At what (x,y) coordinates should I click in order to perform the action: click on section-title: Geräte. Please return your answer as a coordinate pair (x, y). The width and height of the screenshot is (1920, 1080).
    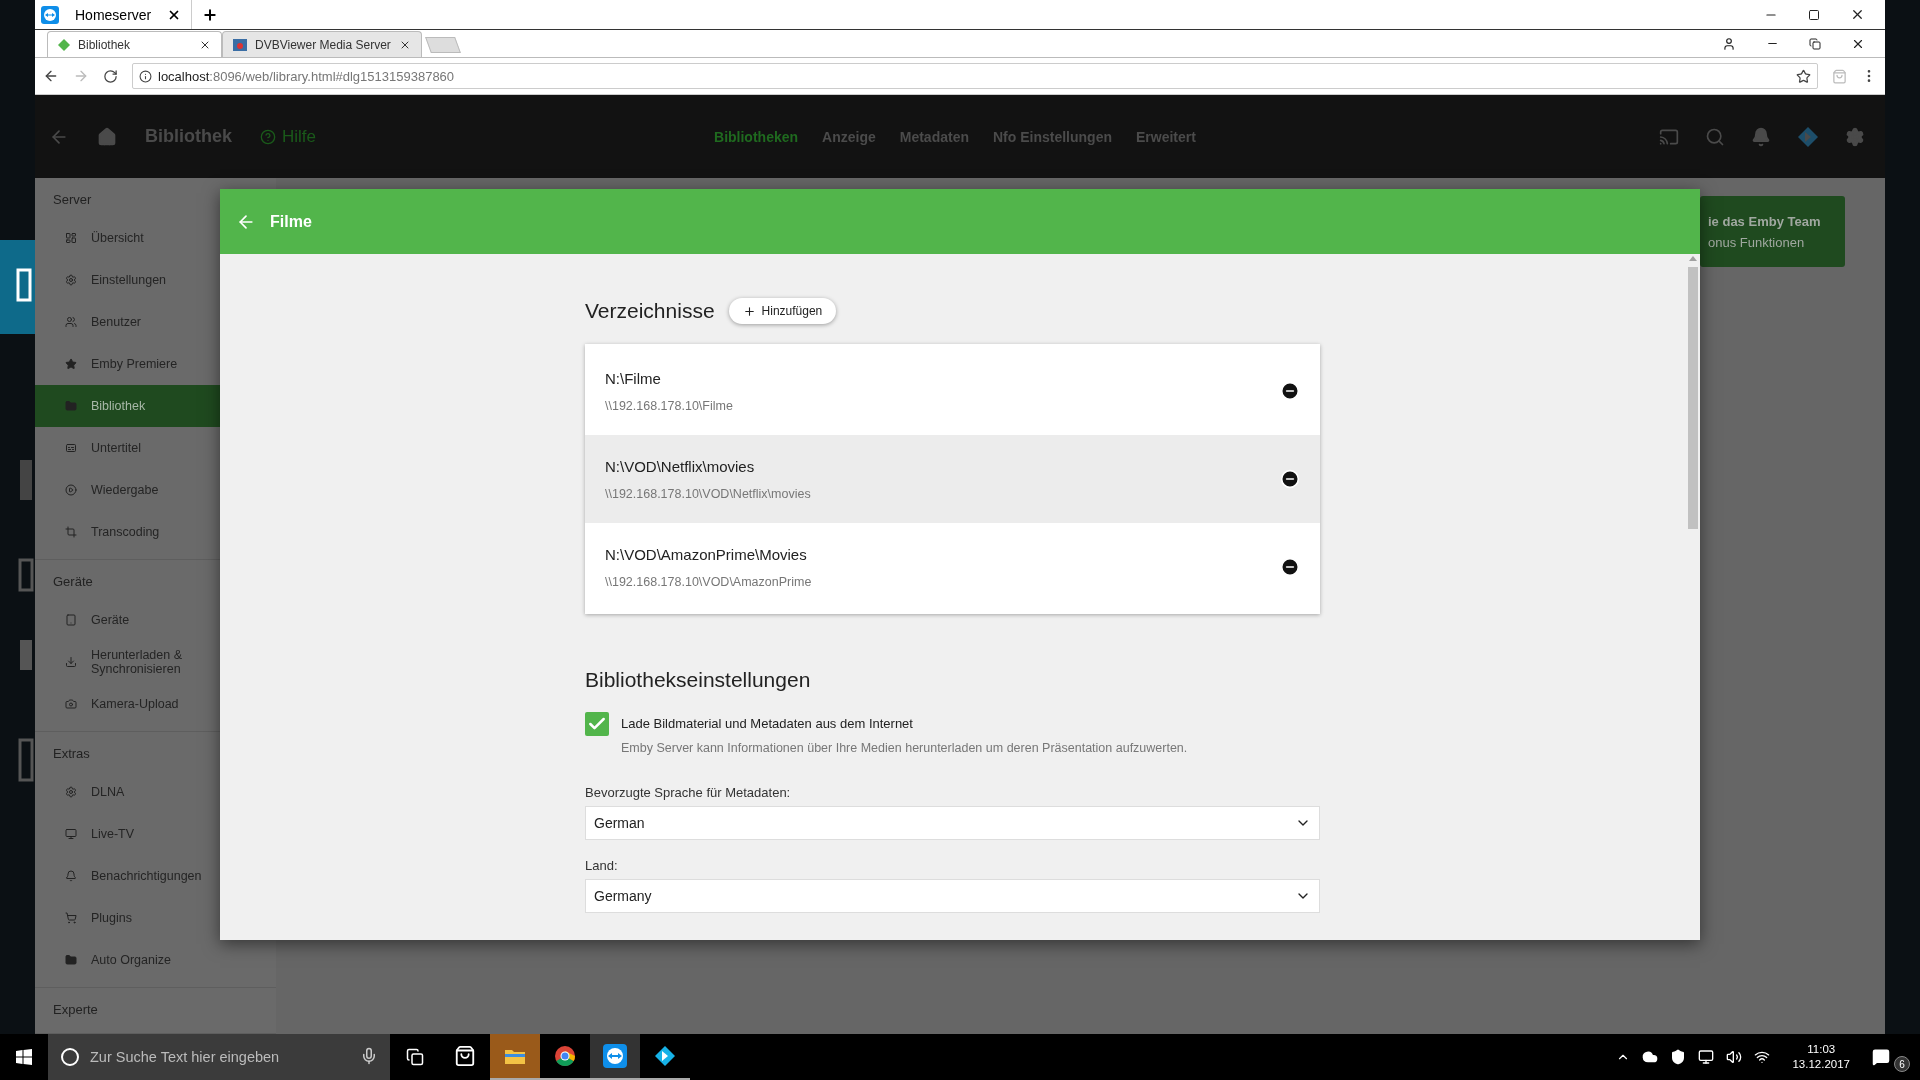
    Looking at the image, I should click on (73, 582).